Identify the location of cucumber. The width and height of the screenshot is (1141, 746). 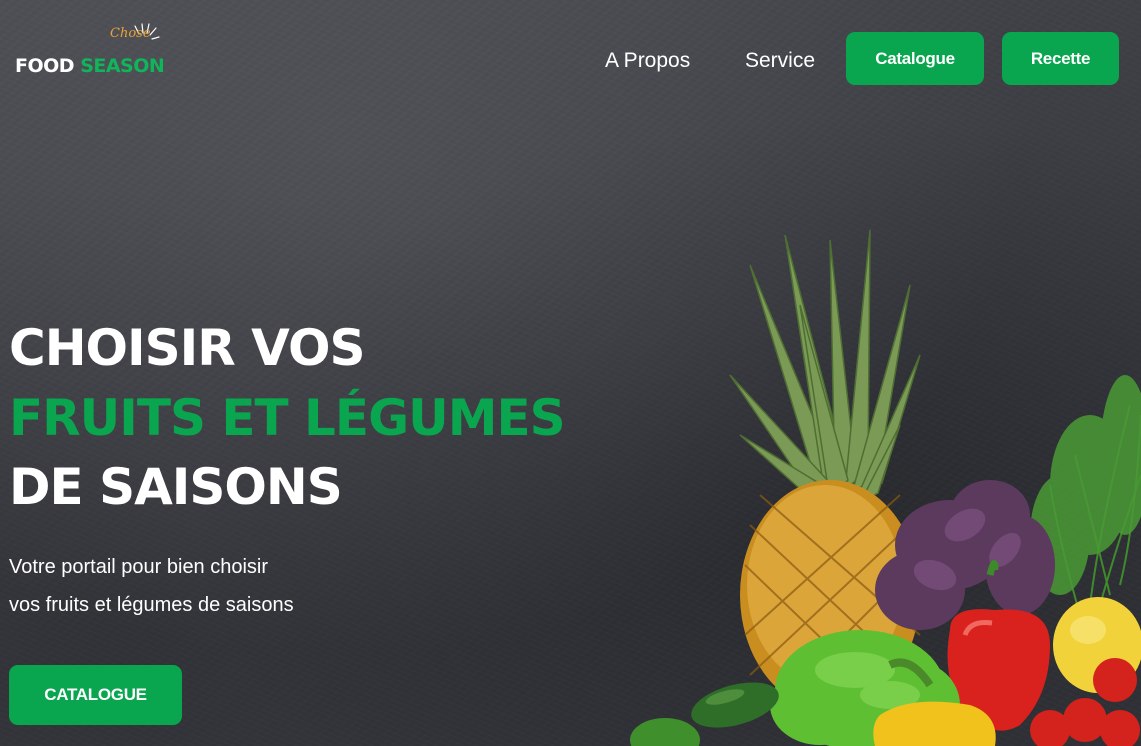
(735, 705).